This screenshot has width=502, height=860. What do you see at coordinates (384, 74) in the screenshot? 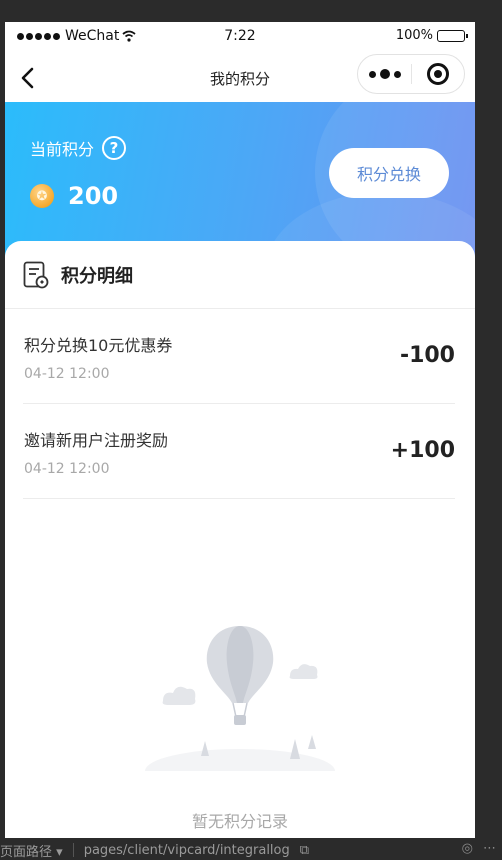
I see `more-dots-icon` at bounding box center [384, 74].